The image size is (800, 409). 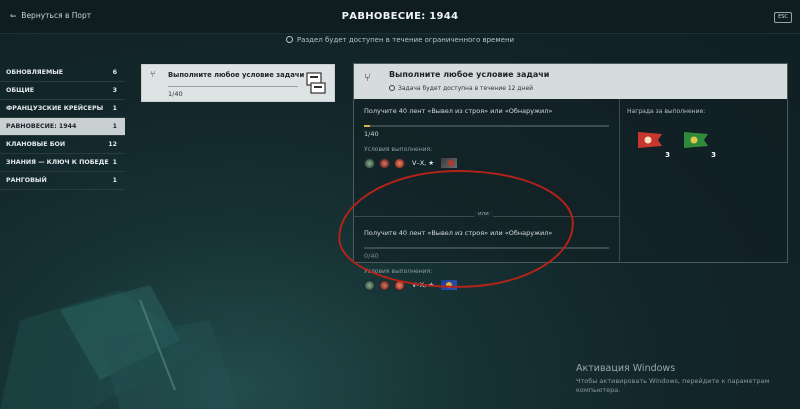 I want to click on sidebar-item-label: ОБЩИЕ, so click(x=20, y=90).